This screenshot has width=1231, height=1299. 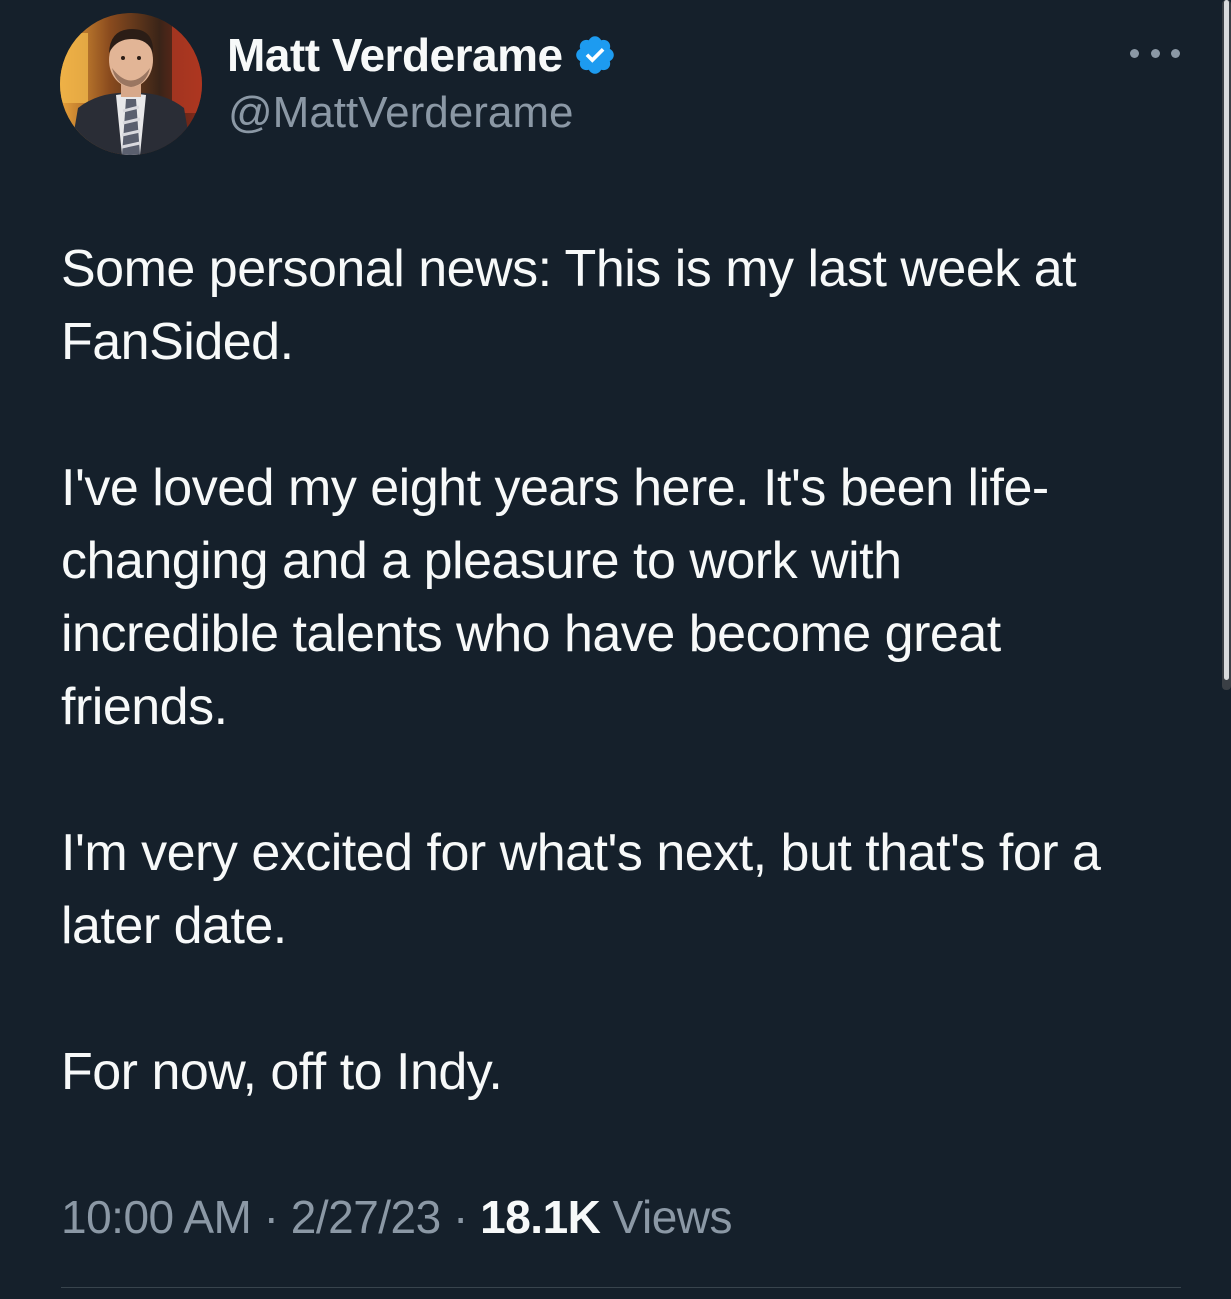 I want to click on divider, so click(x=621, y=1287).